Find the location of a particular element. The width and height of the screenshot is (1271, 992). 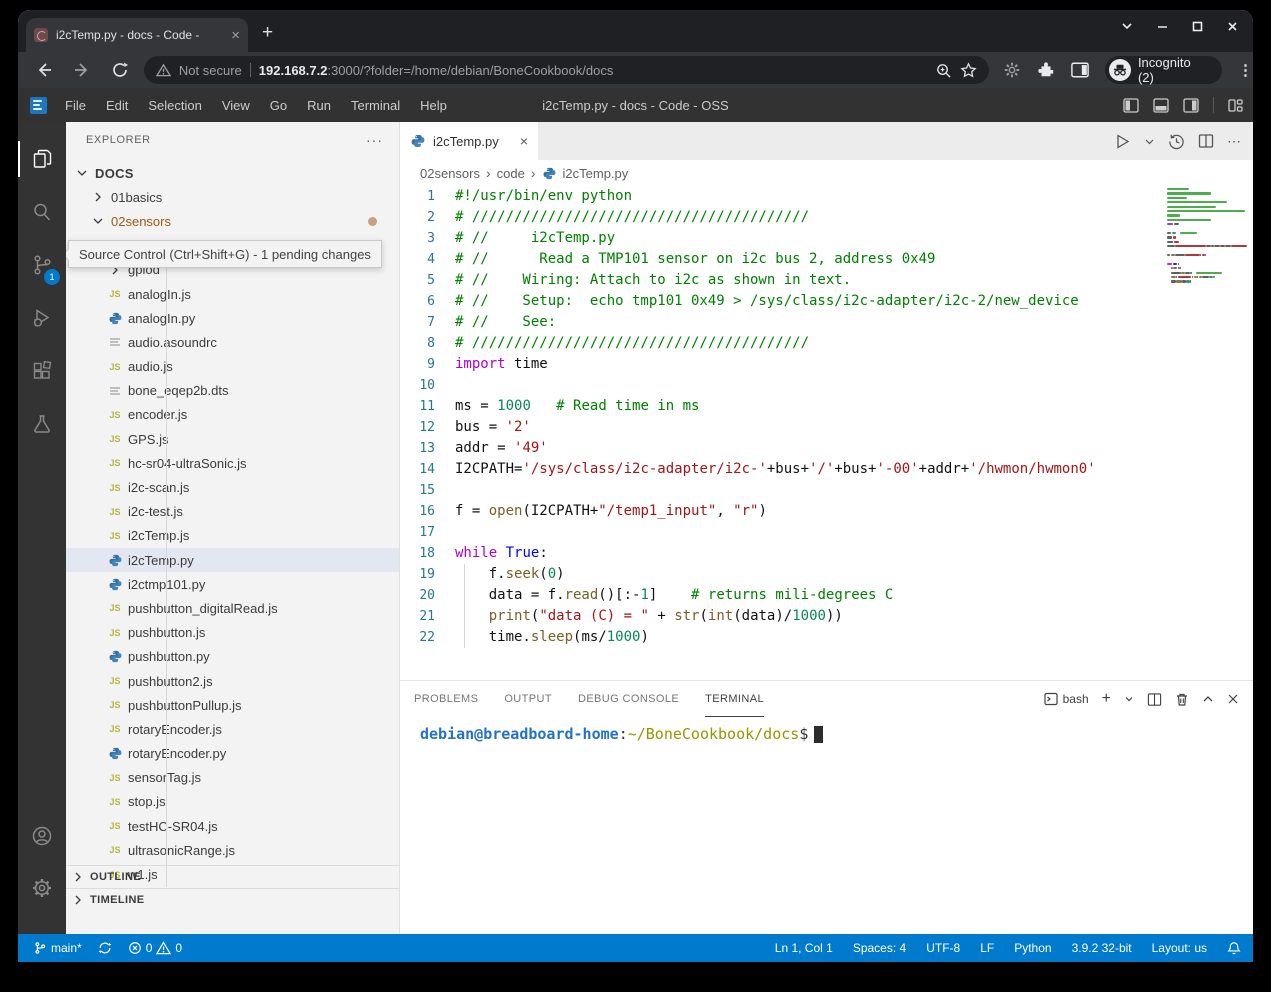

new-terminal-icon: + is located at coordinates (1106, 699).